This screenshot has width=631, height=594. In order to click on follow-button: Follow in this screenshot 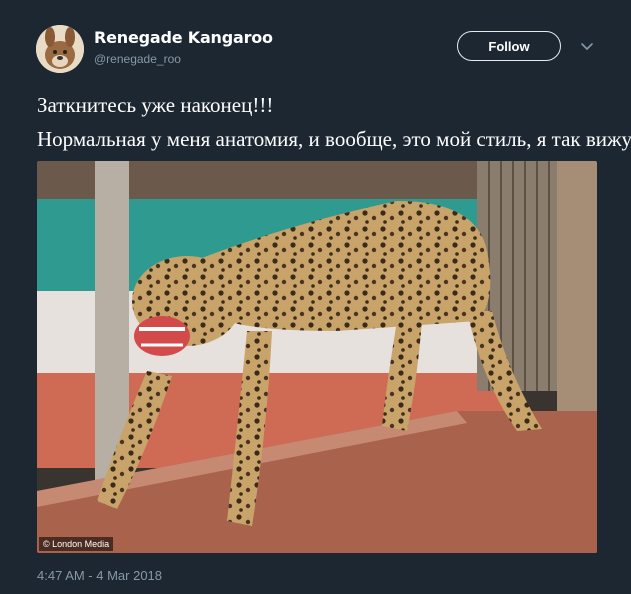, I will do `click(509, 46)`.